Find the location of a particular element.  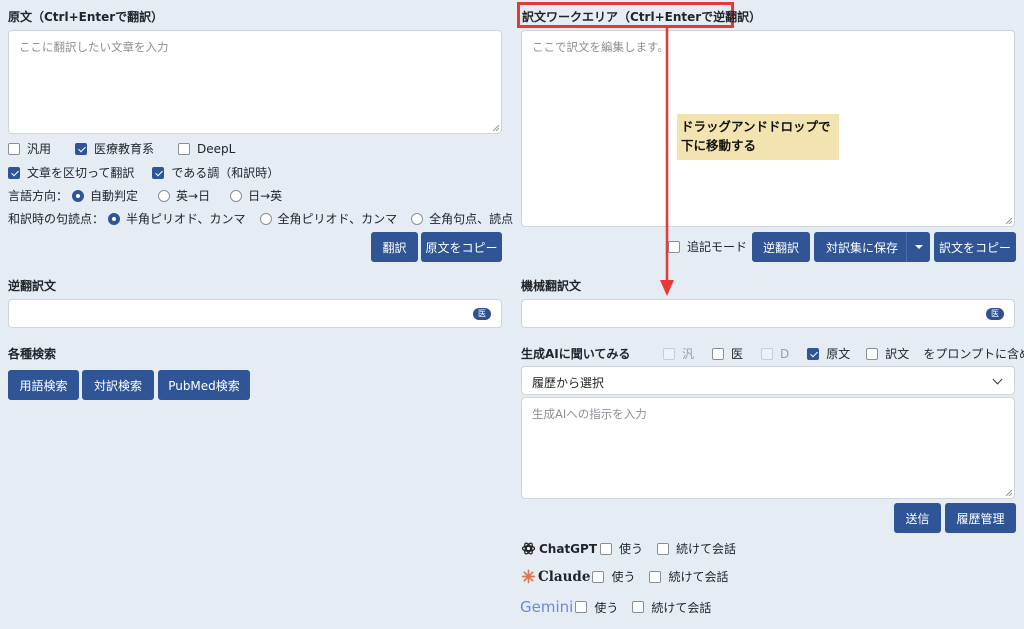

drag-arrow-icon is located at coordinates (667, 162).